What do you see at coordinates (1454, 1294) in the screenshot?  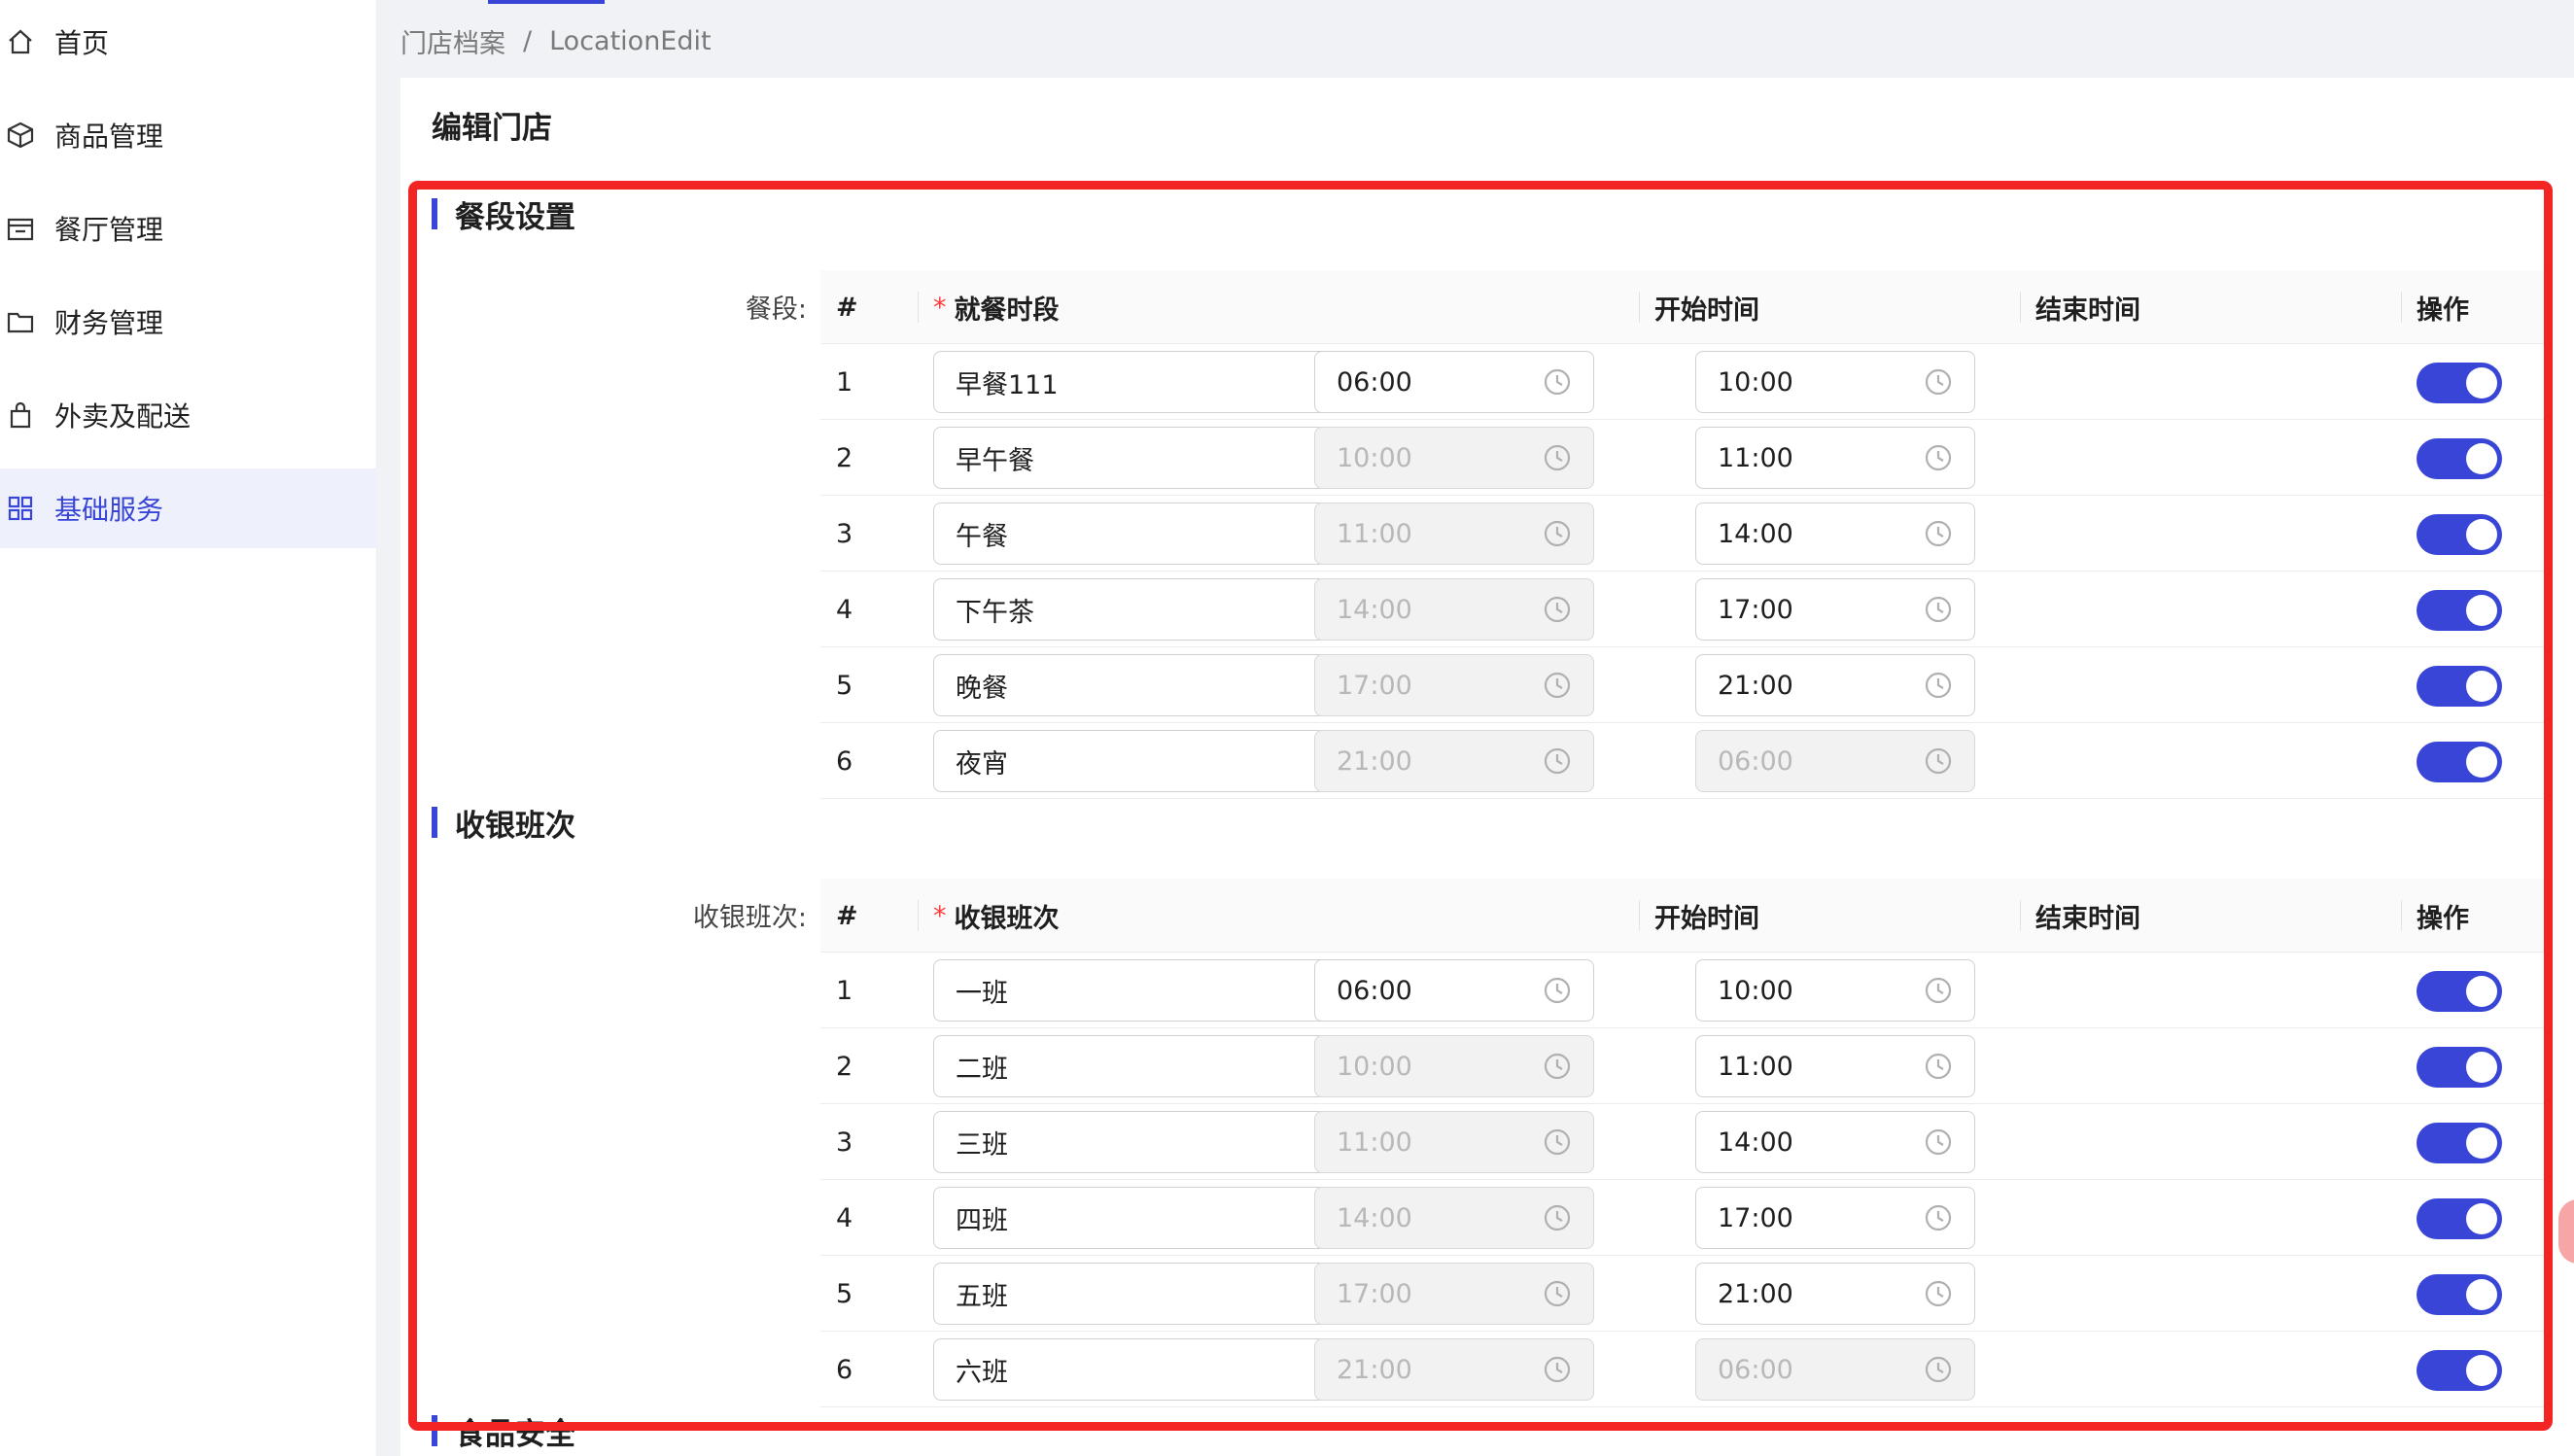 I see `start-time-picker: 17:00` at bounding box center [1454, 1294].